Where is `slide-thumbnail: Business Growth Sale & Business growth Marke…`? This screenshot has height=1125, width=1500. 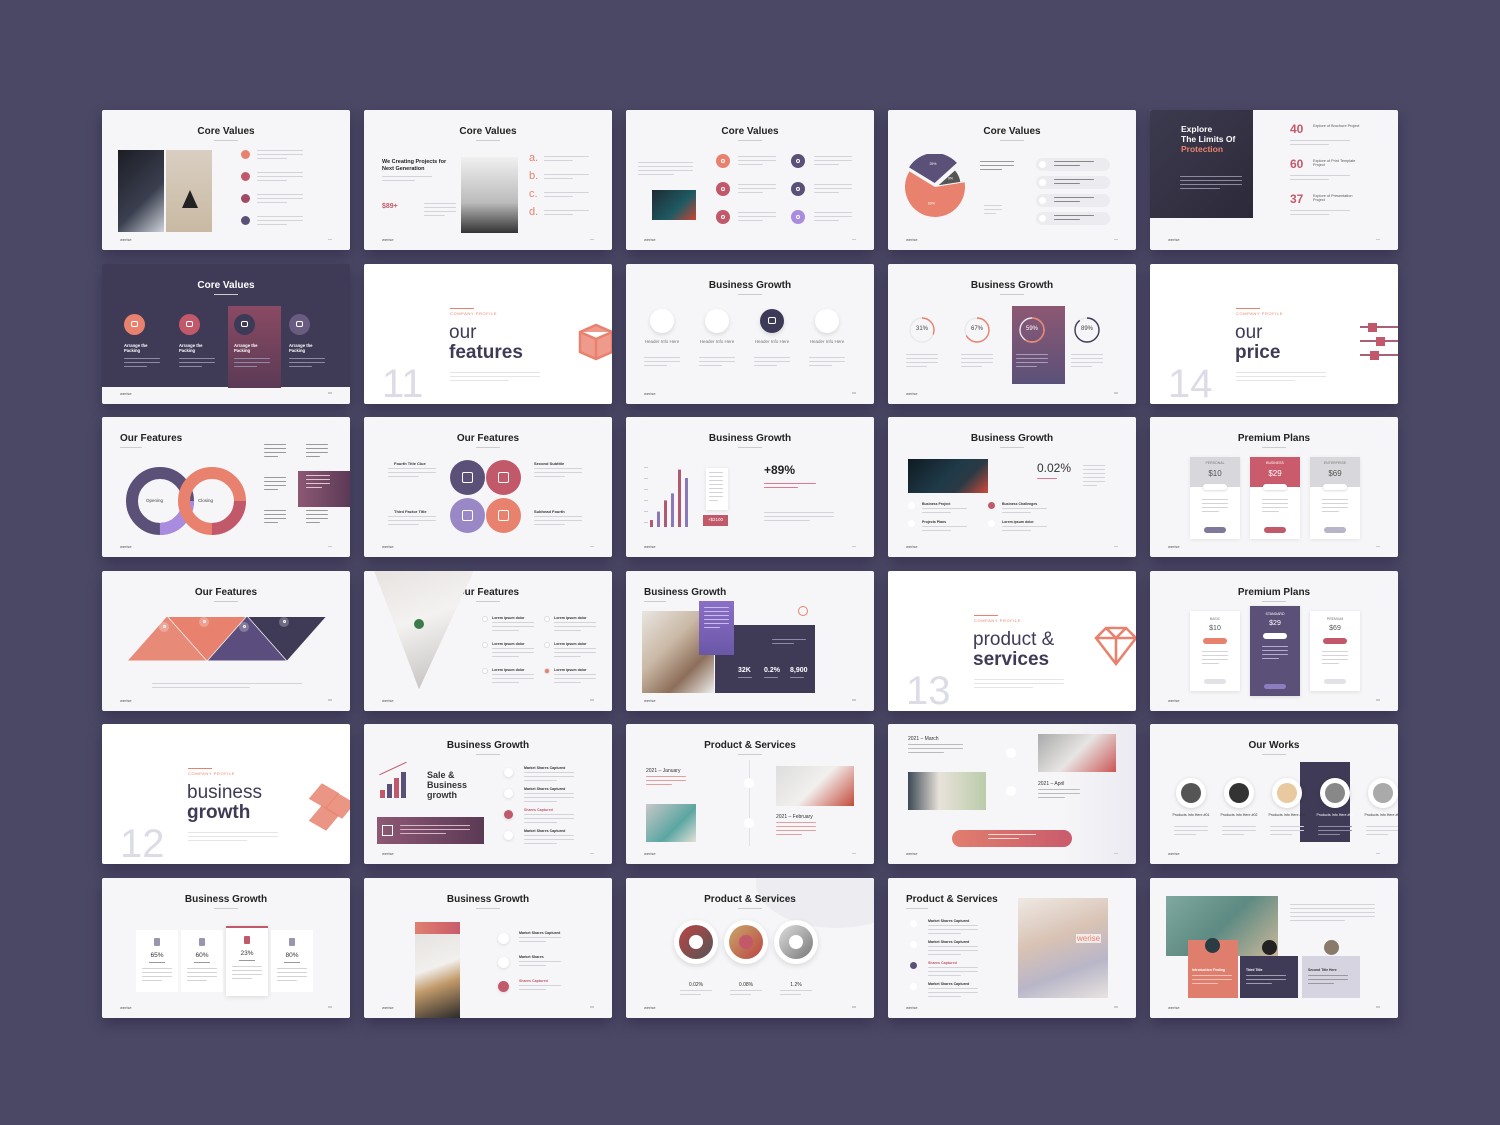
slide-thumbnail: Business Growth Sale & Business growth Marke… is located at coordinates (488, 794).